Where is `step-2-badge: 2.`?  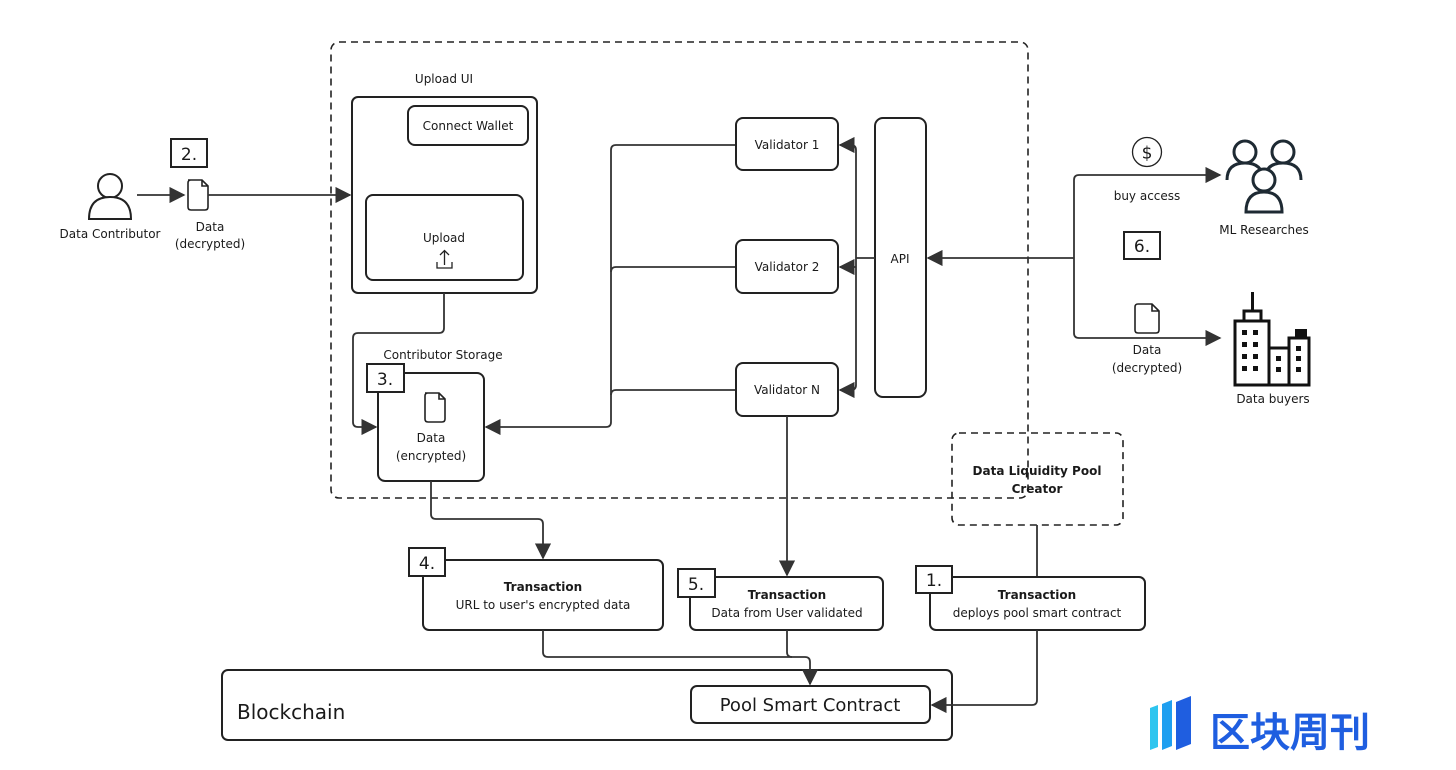 step-2-badge: 2. is located at coordinates (189, 153).